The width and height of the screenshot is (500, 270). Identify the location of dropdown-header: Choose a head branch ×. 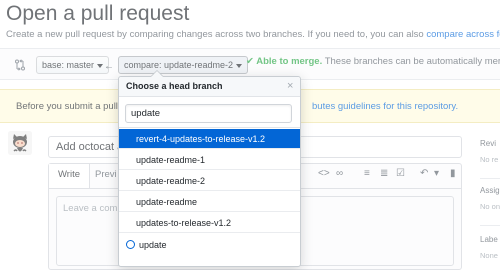
(209, 87).